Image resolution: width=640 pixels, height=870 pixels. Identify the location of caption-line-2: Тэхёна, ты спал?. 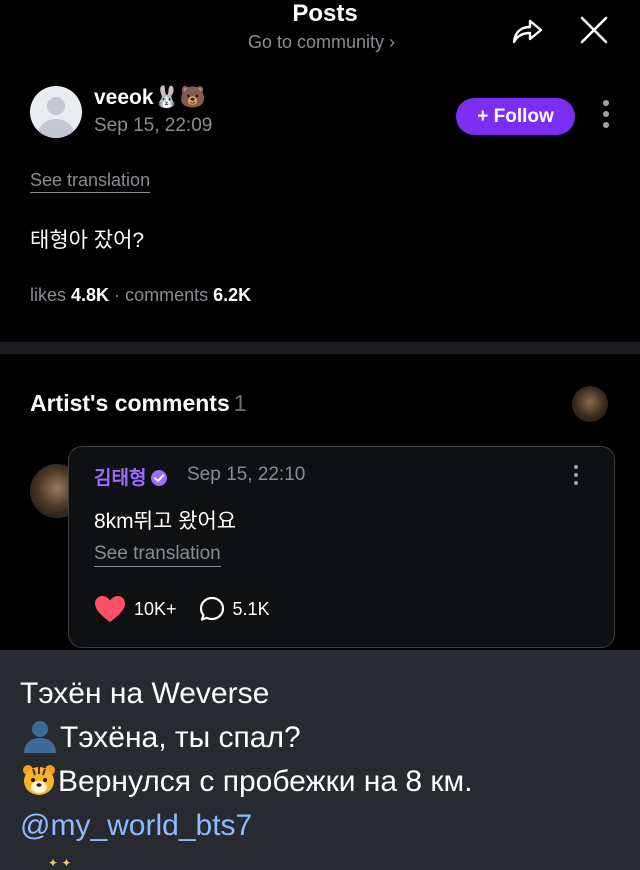
(325, 738).